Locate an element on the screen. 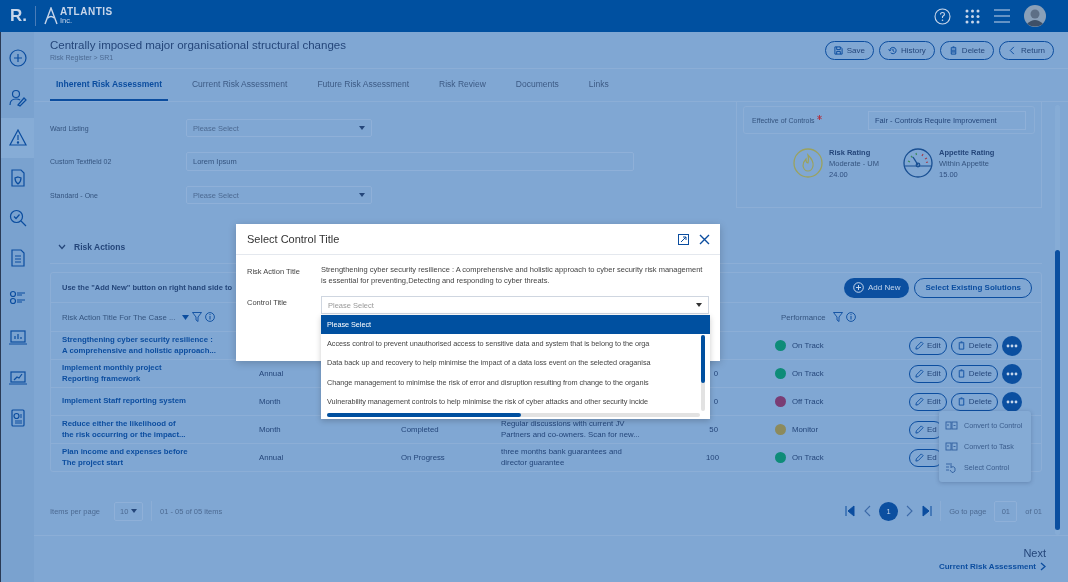 This screenshot has width=1068, height=582. sidebar-item is located at coordinates (17, 138).